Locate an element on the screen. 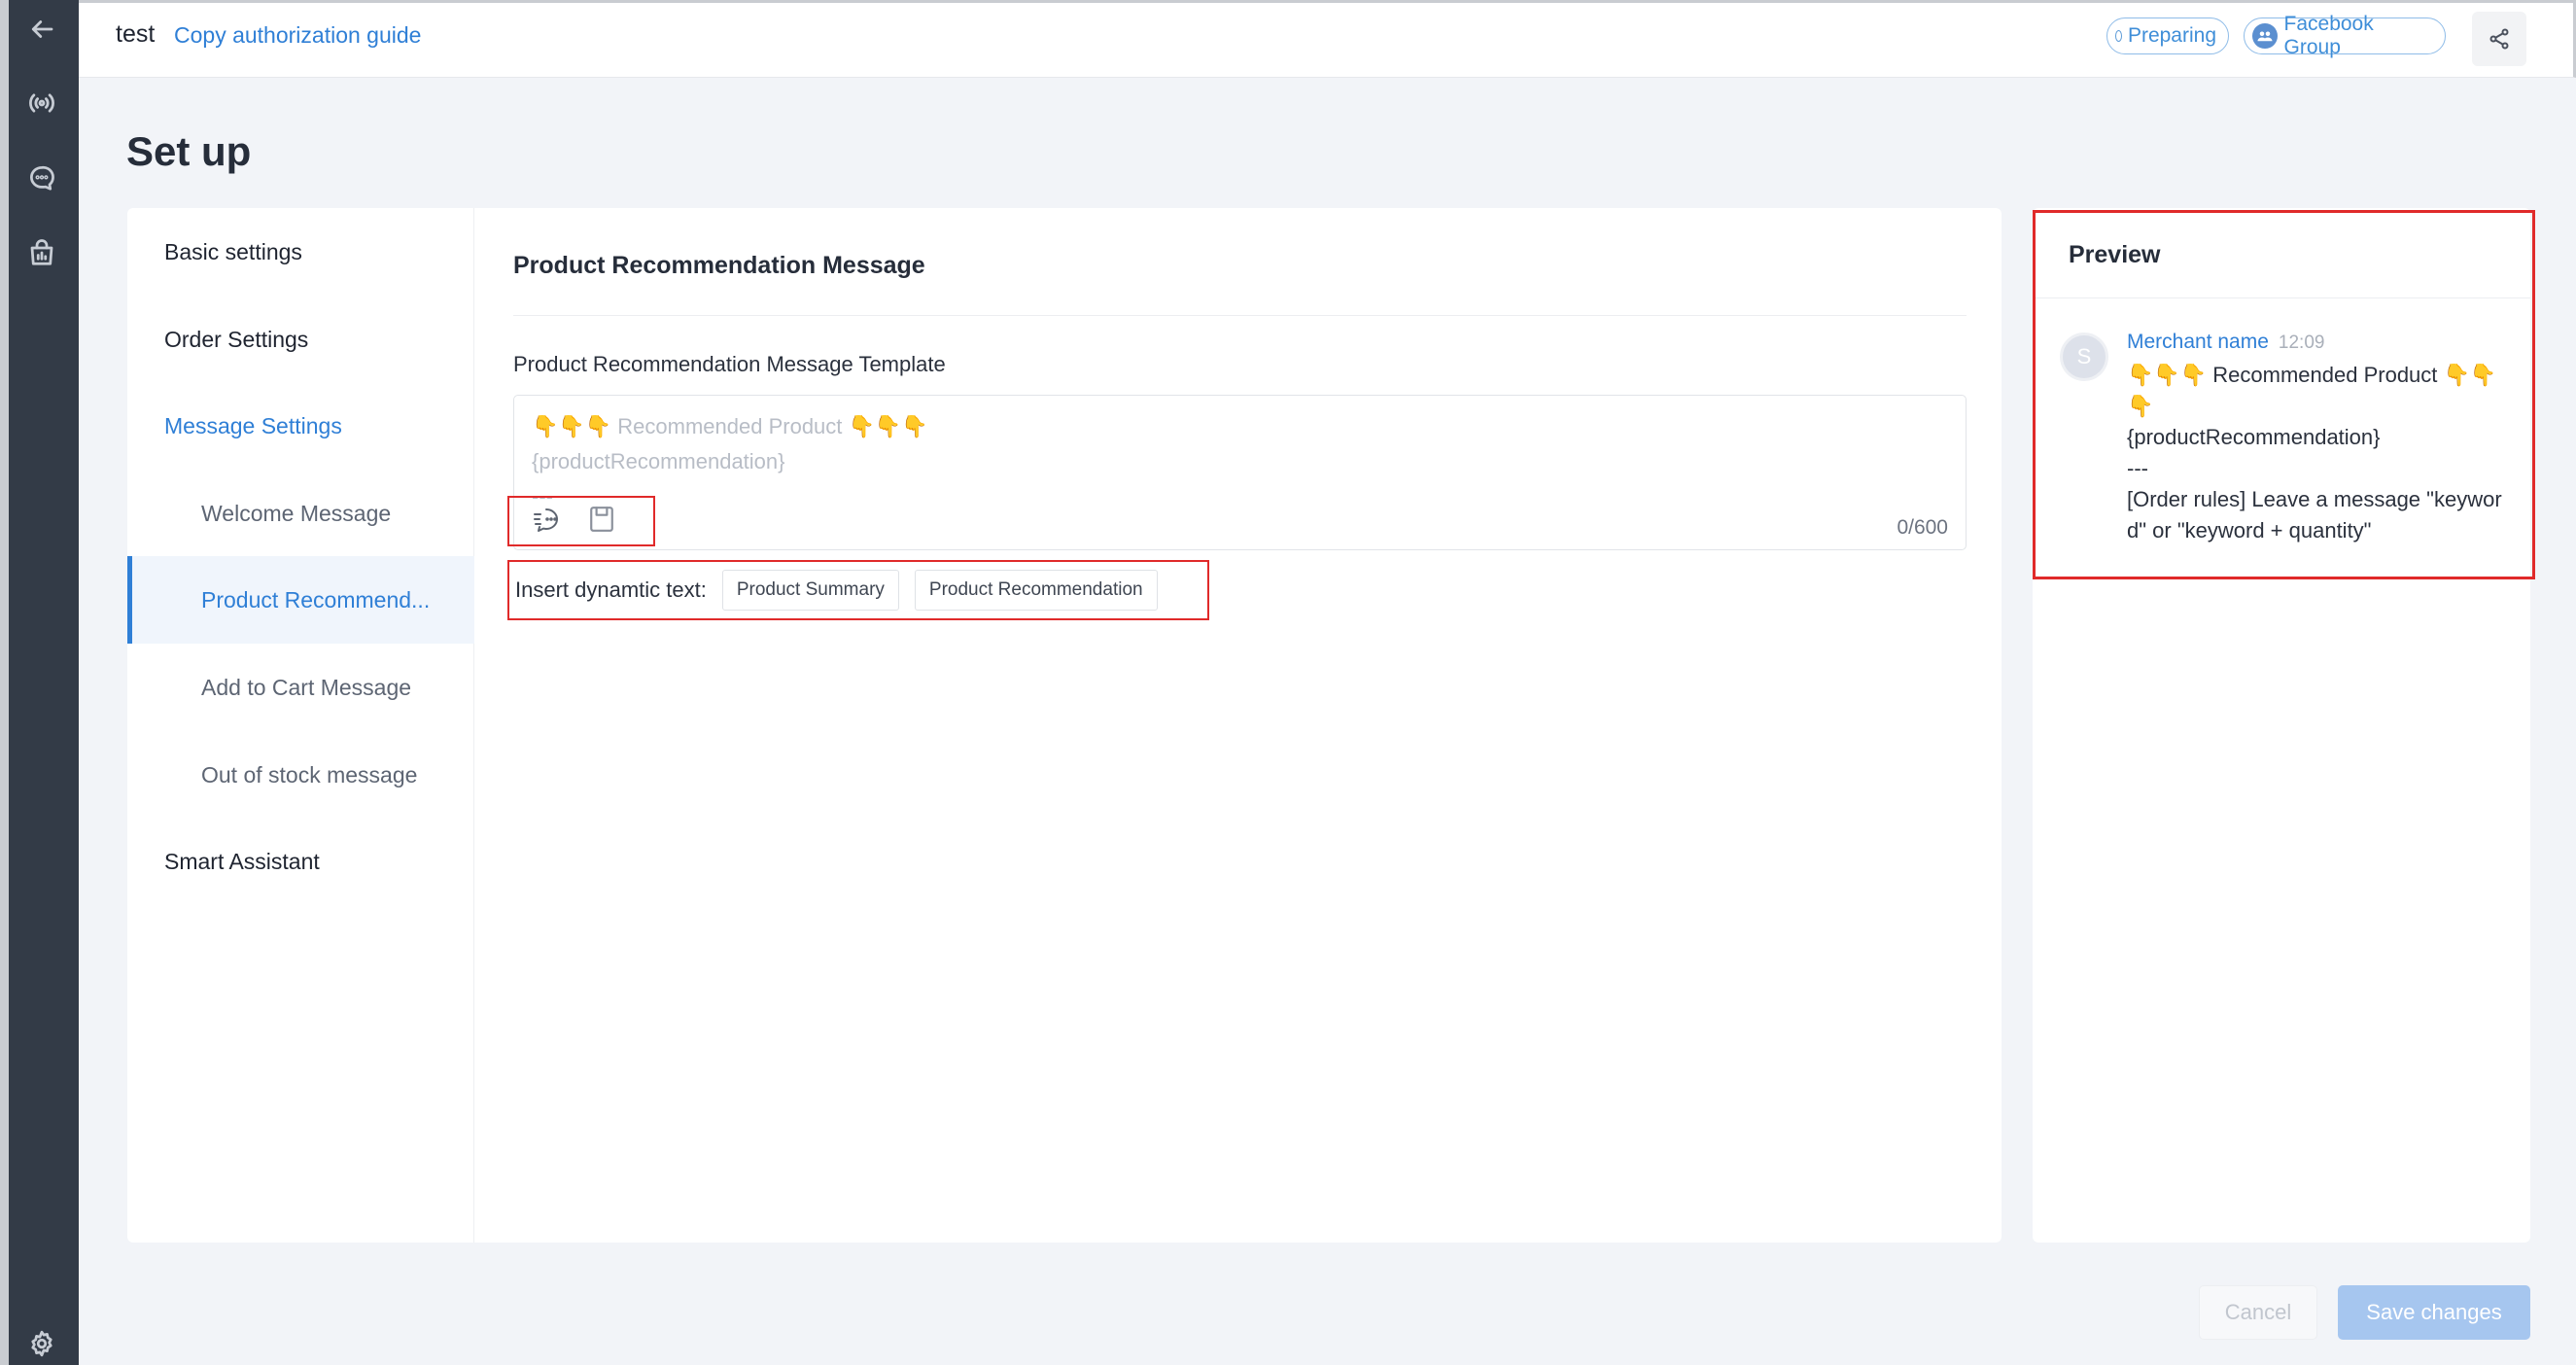 The width and height of the screenshot is (2576, 1365). preview-highlight-box is located at coordinates (2284, 394).